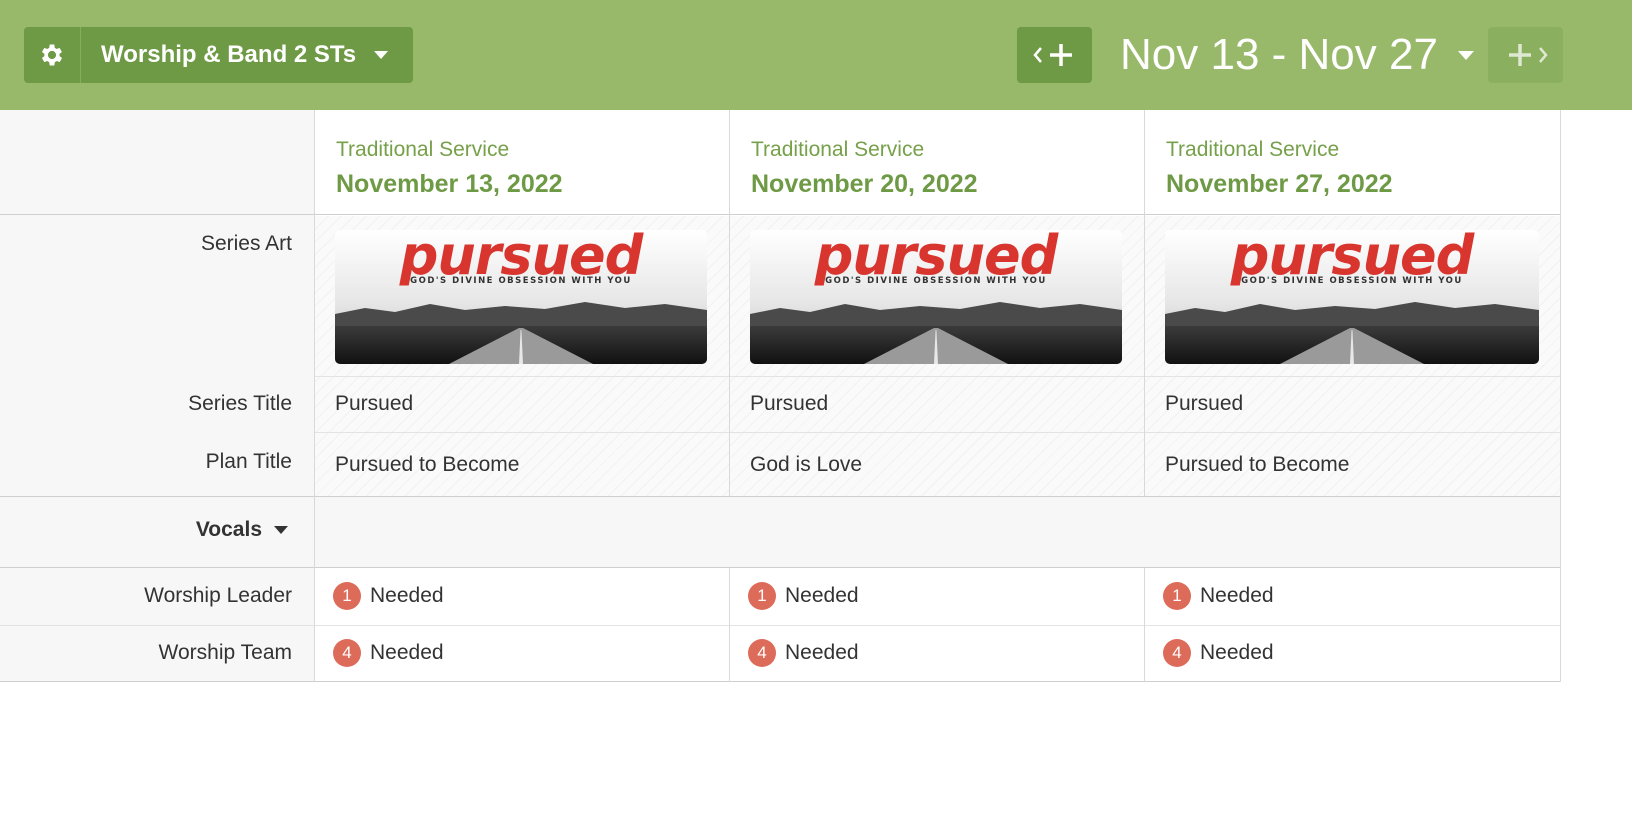 Image resolution: width=1632 pixels, height=824 pixels. I want to click on plan-header: Traditional Service November 27, 2022, so click(1352, 162).